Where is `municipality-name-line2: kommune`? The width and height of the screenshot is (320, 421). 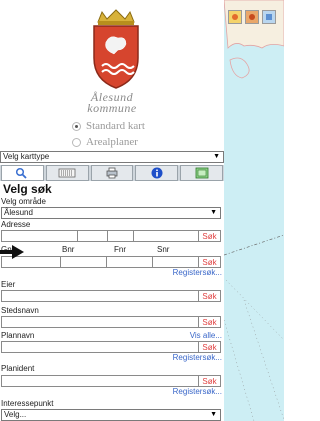 municipality-name-line2: kommune is located at coordinates (112, 108).